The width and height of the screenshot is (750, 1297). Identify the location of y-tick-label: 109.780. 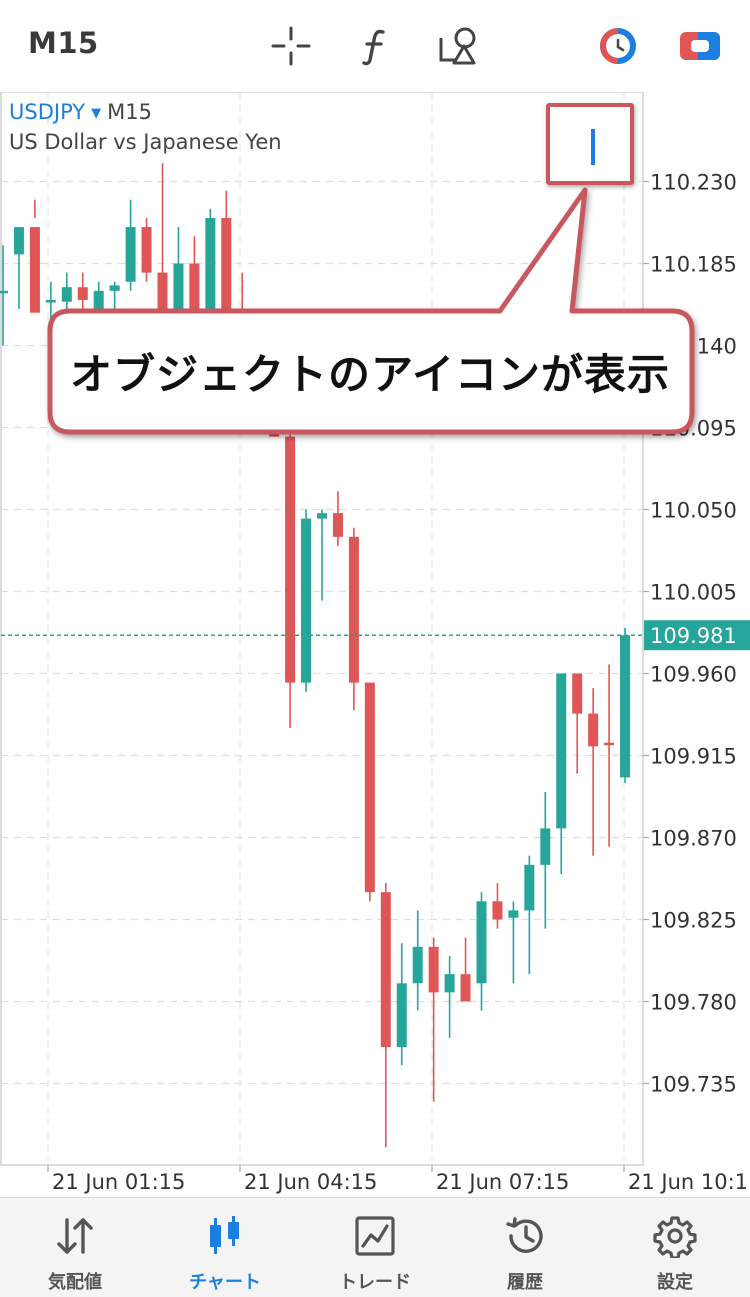
(693, 1003).